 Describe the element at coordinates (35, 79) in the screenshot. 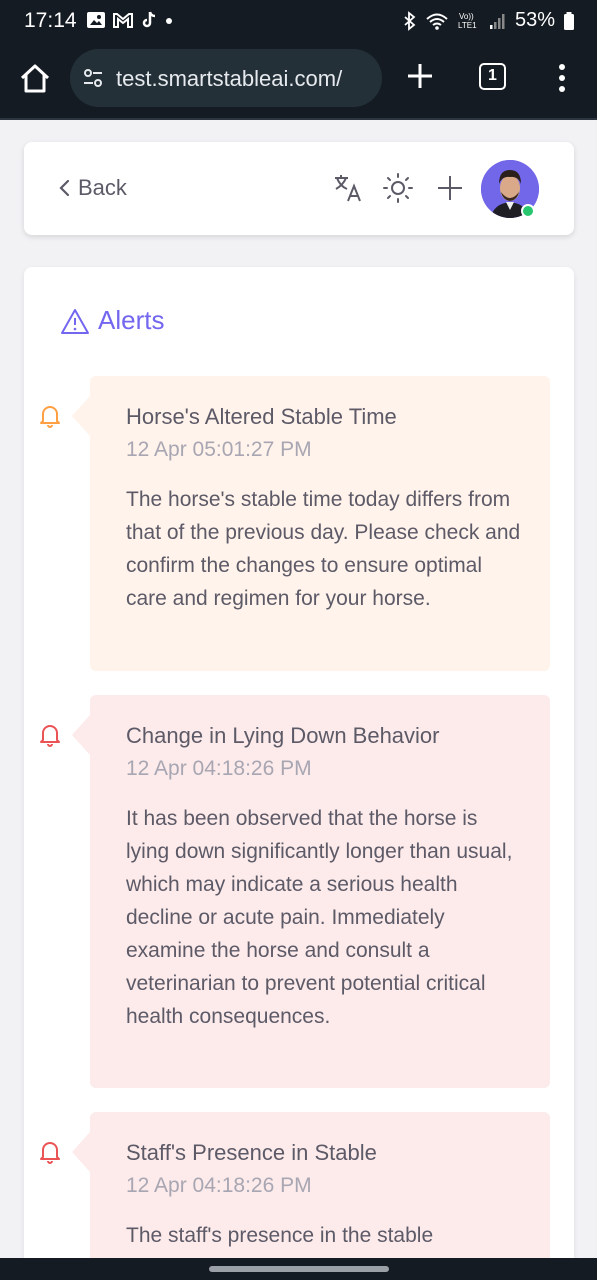

I see `home-icon` at that location.